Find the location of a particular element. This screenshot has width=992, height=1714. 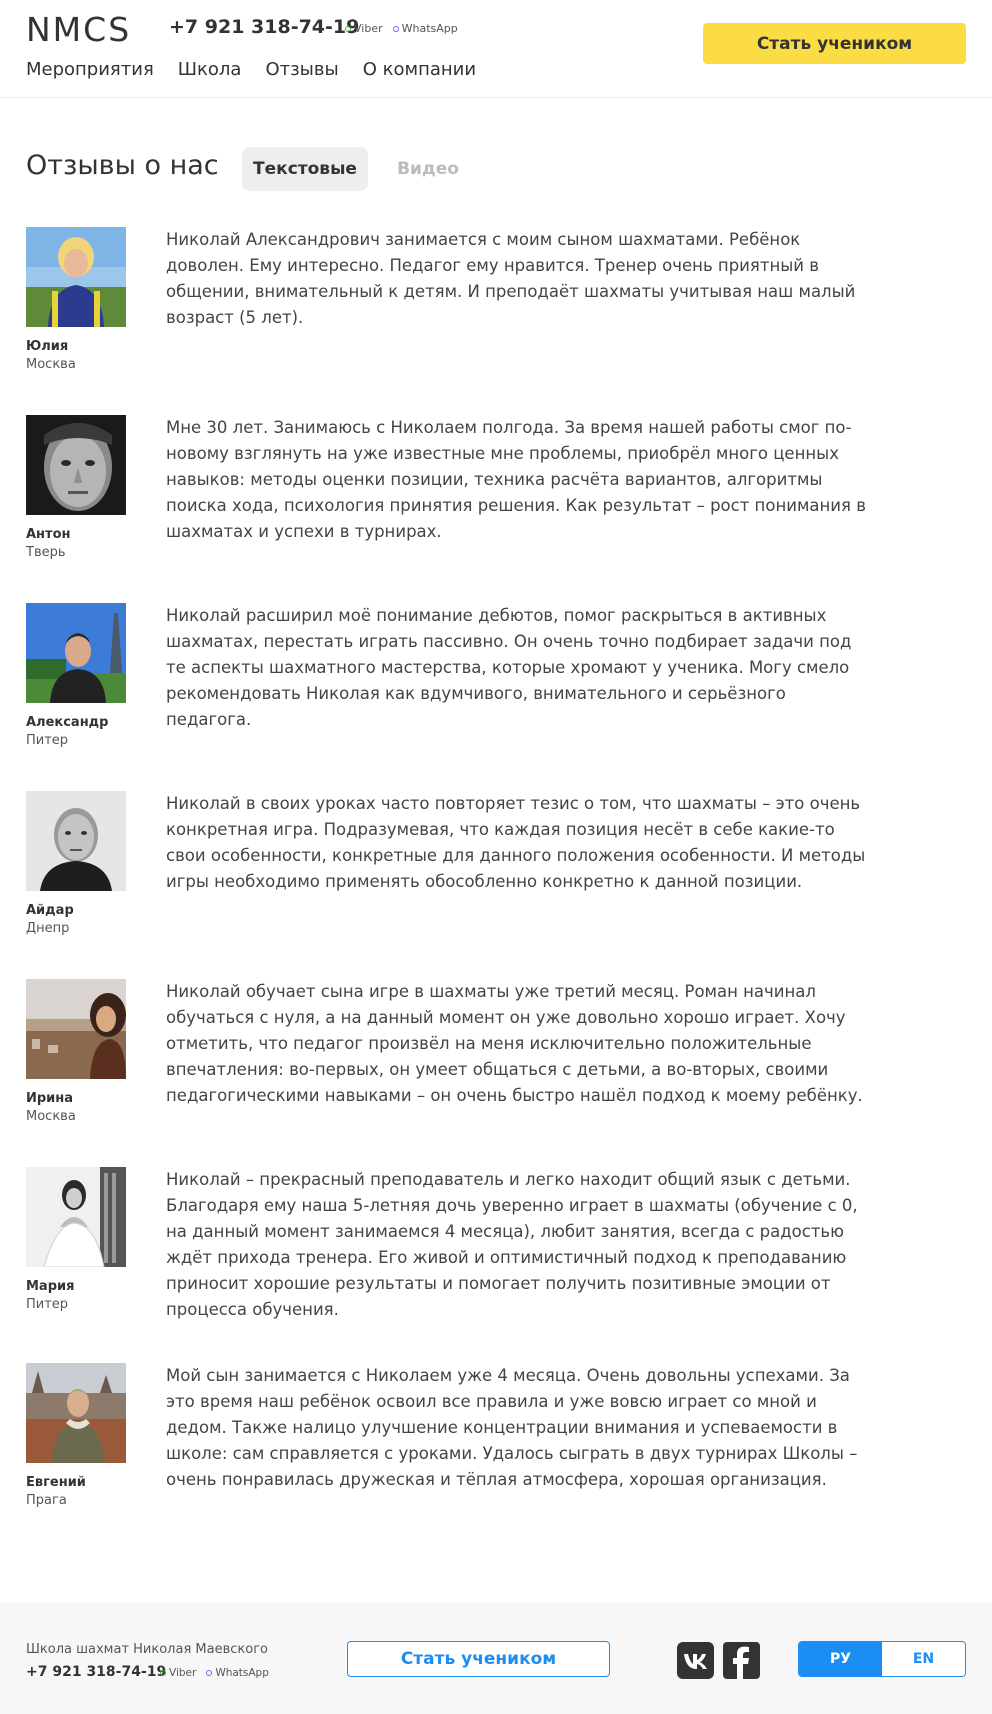

footer-school-name: Школа шахмат Николая Маевского is located at coordinates (147, 1649).